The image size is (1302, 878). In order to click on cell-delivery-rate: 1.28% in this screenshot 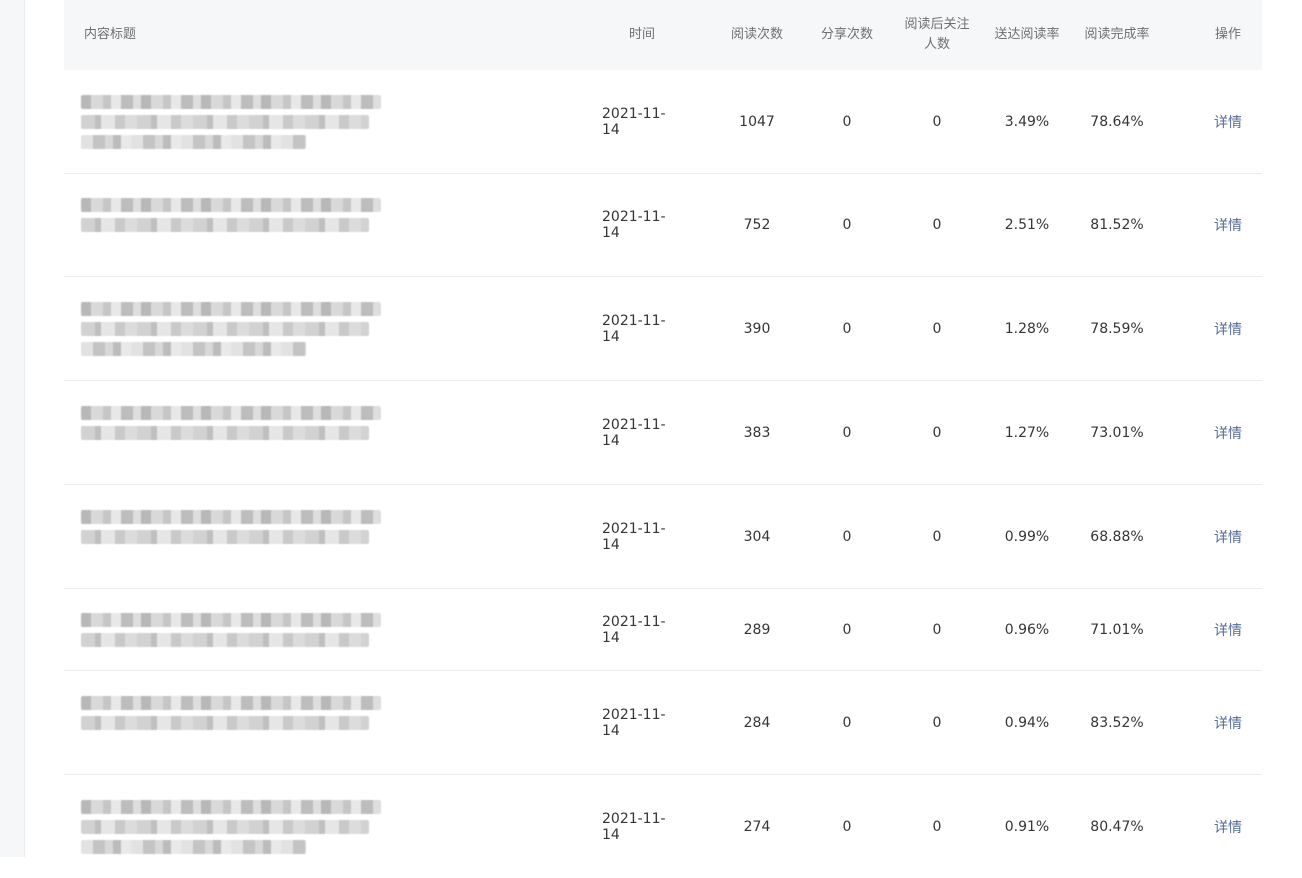, I will do `click(1027, 328)`.